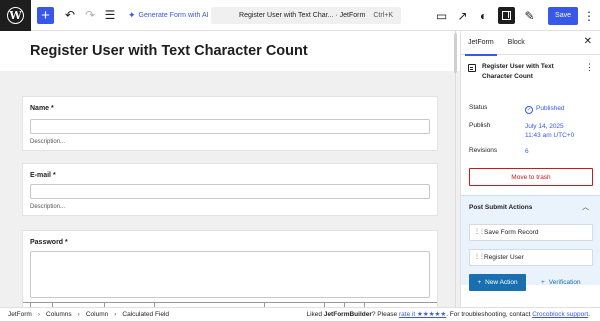 The width and height of the screenshot is (600, 321). I want to click on title-area: Register User with Text Character Count, so click(230, 51).